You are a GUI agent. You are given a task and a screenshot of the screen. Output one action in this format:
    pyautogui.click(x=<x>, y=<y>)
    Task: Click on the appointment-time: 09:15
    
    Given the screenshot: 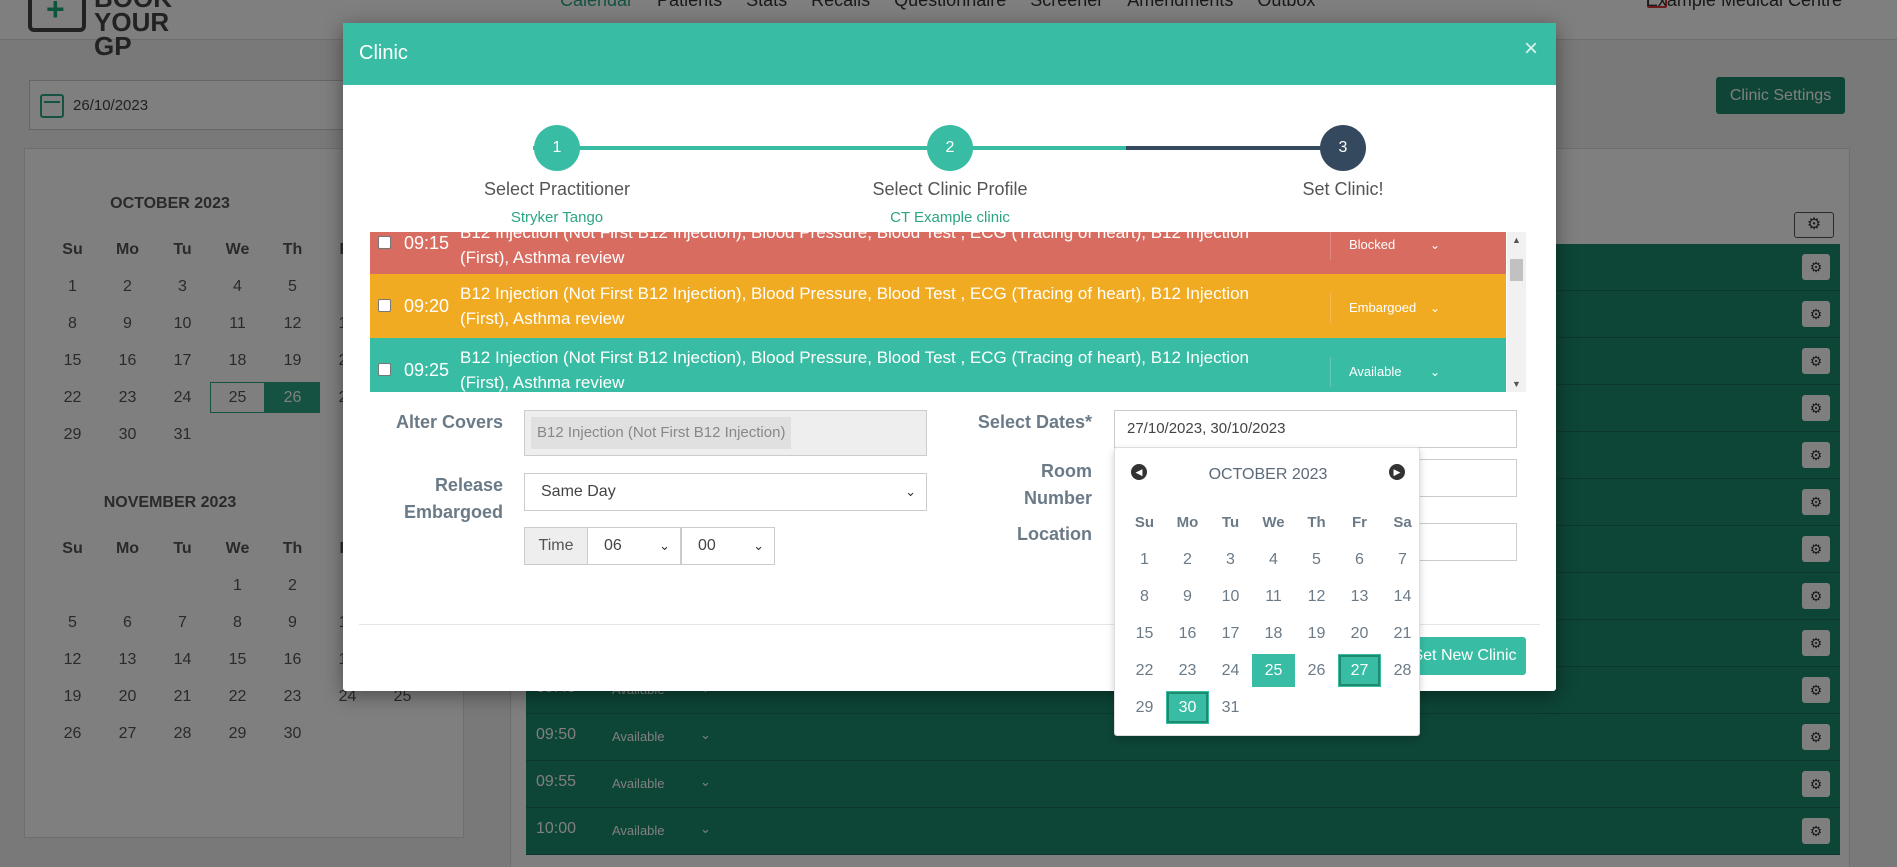 What is the action you would take?
    pyautogui.click(x=427, y=243)
    